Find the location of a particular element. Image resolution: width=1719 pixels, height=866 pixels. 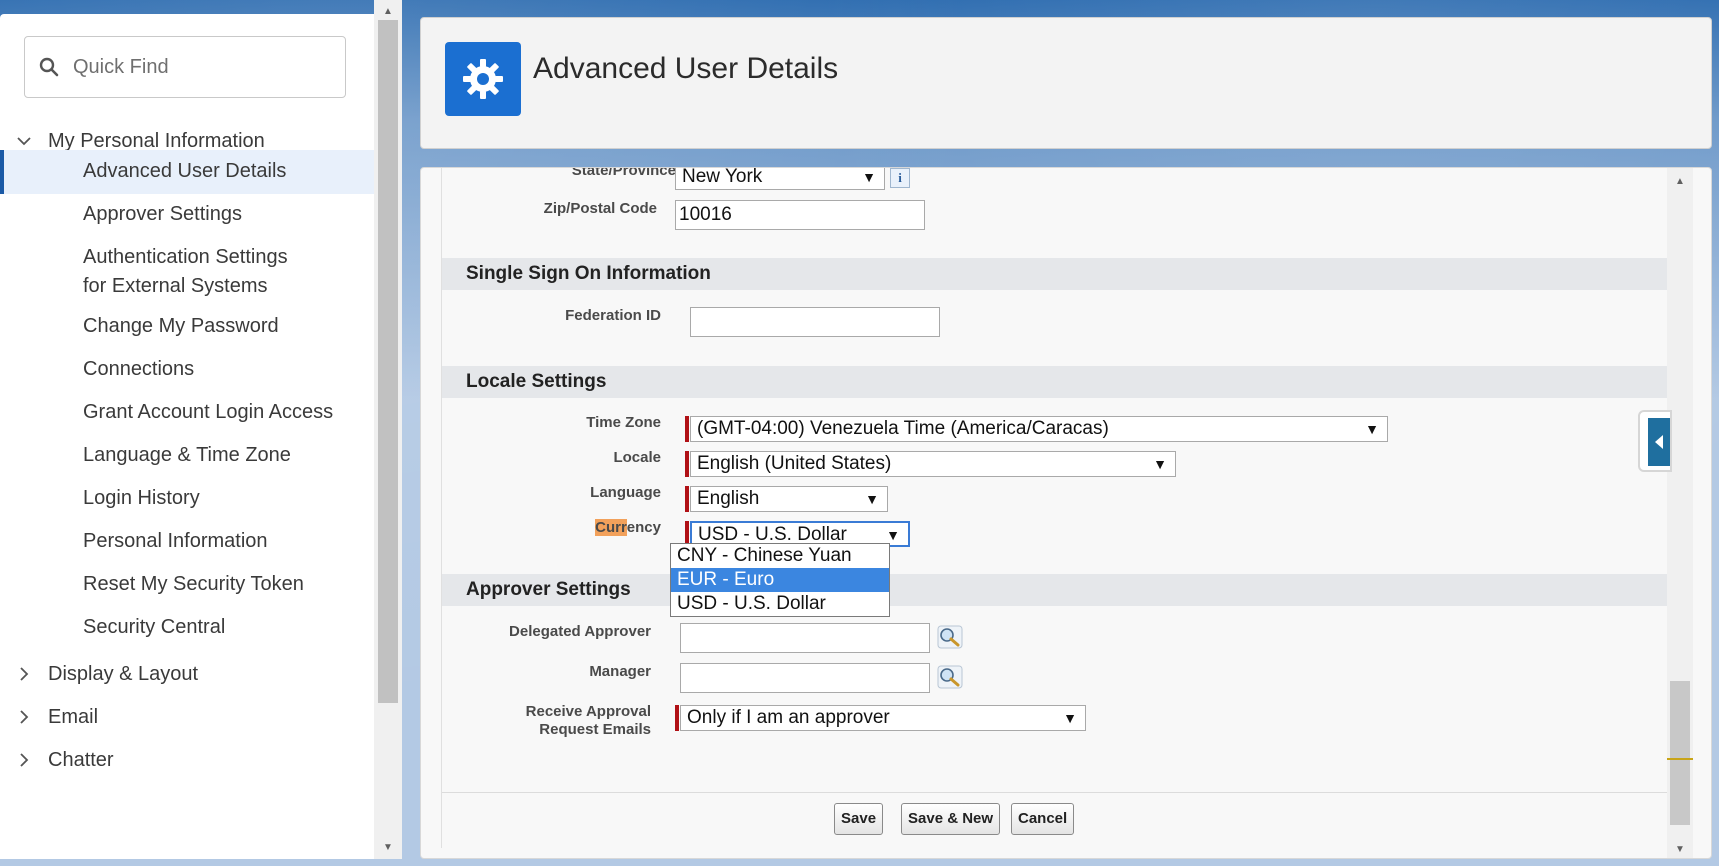

quick-find-box is located at coordinates (185, 67).